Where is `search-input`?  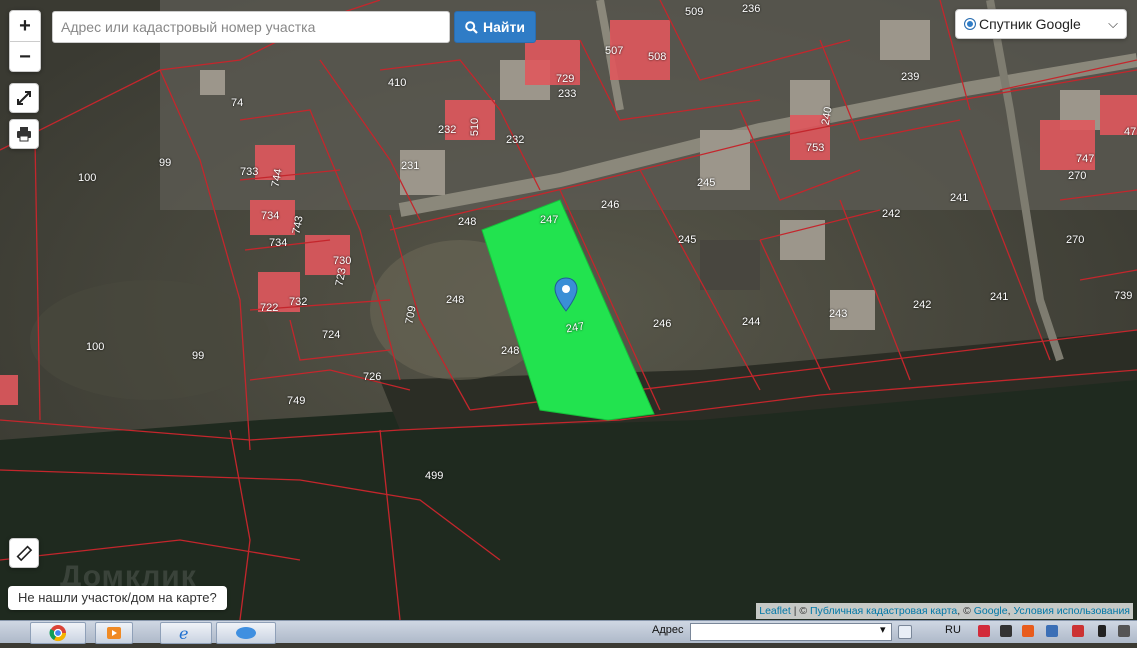
search-input is located at coordinates (251, 27).